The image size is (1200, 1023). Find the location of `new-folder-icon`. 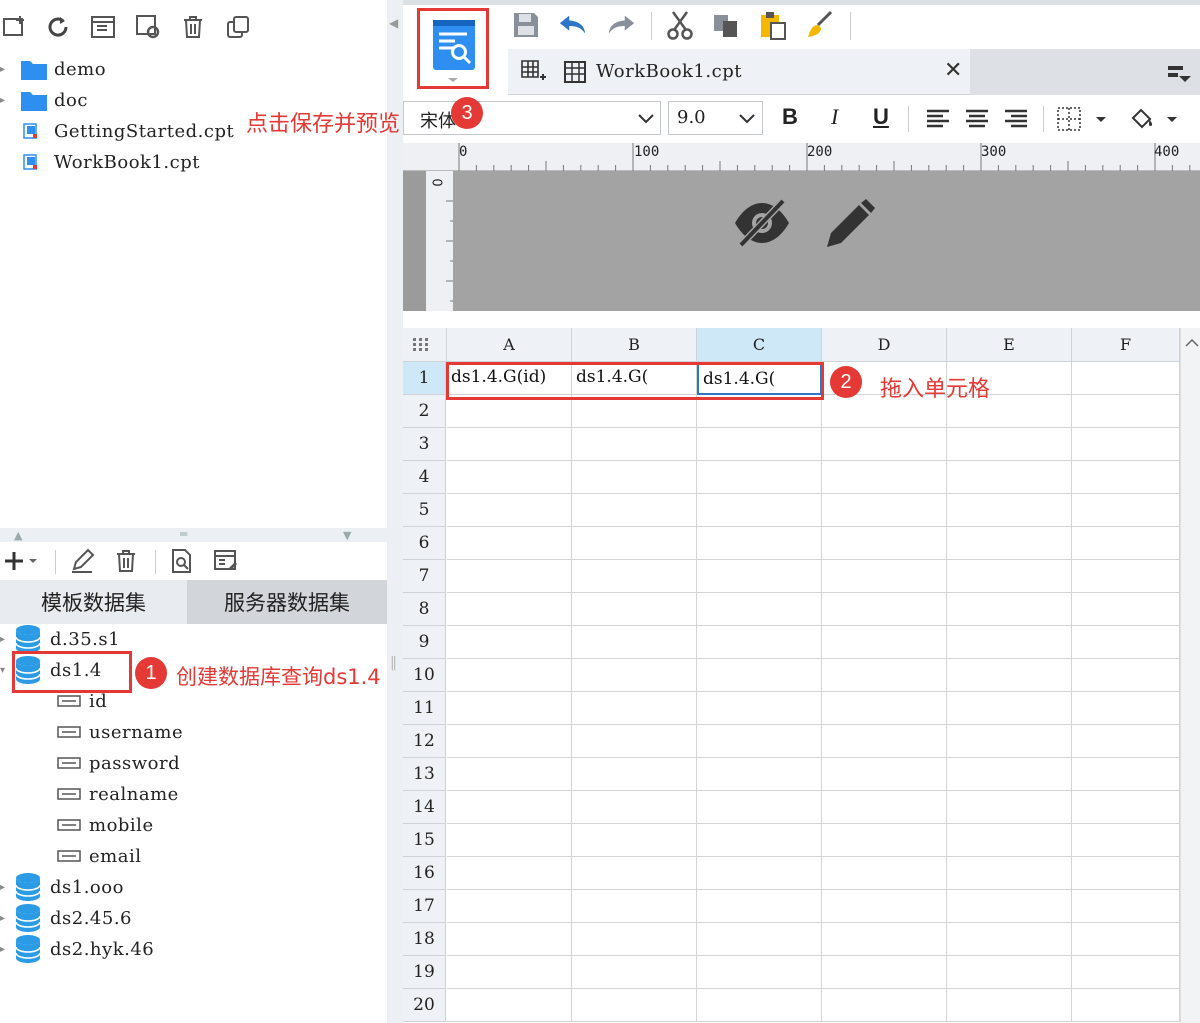

new-folder-icon is located at coordinates (15, 27).